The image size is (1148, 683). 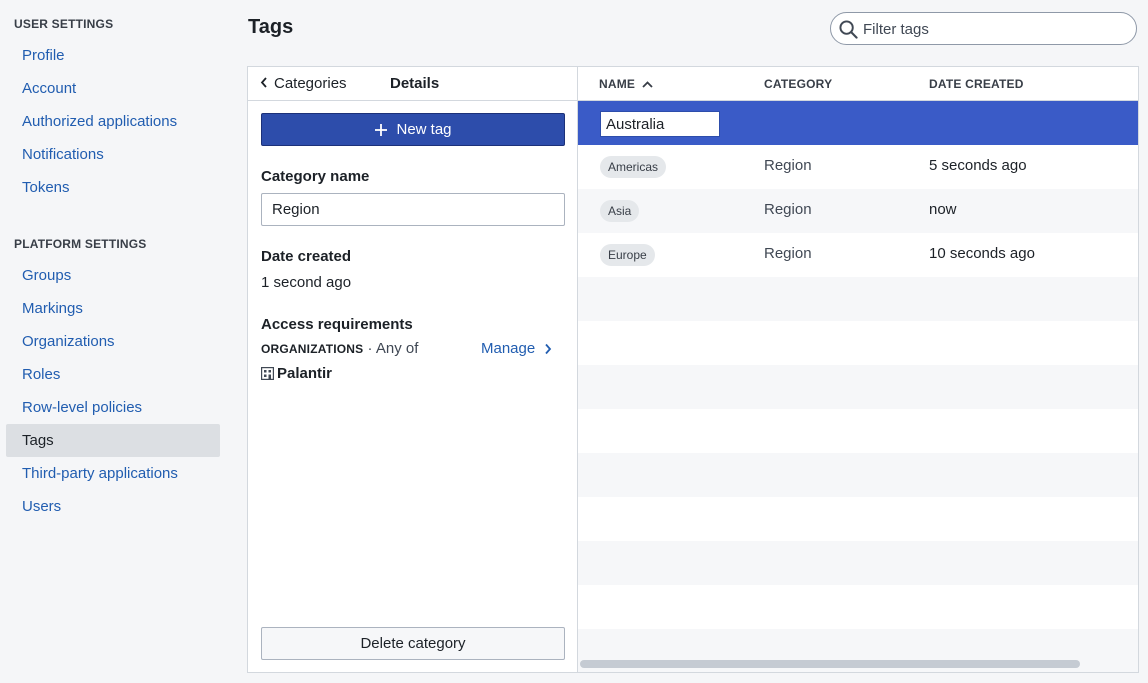 I want to click on table-row: Americas Region 5 seconds ago, so click(x=858, y=167).